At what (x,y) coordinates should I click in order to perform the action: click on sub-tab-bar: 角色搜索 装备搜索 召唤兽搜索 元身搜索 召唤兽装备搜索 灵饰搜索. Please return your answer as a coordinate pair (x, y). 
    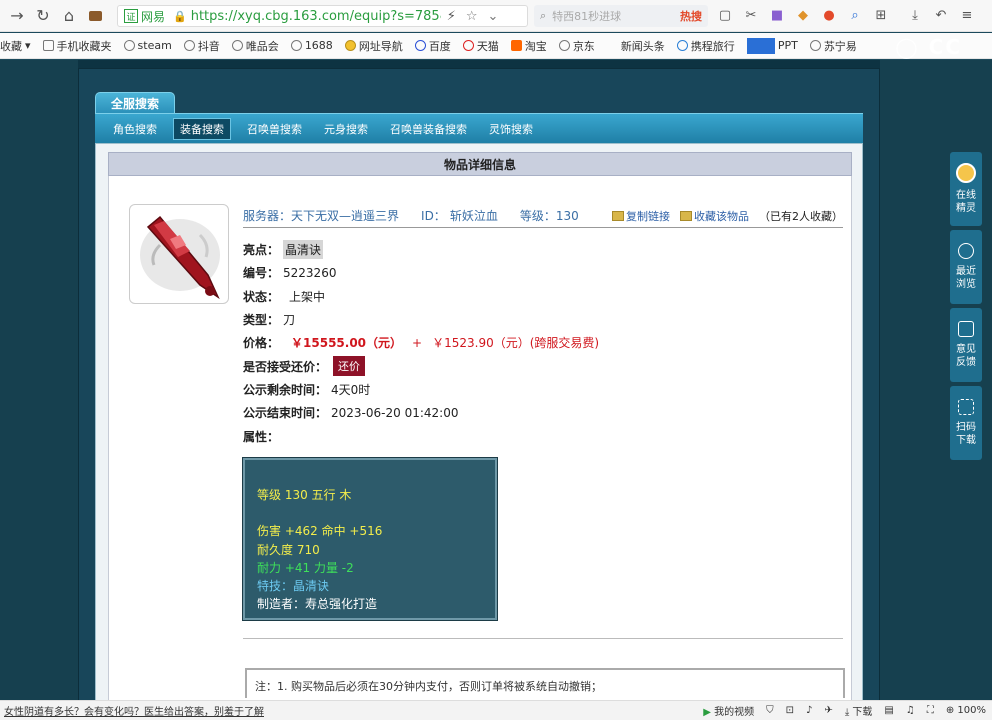
    Looking at the image, I should click on (479, 128).